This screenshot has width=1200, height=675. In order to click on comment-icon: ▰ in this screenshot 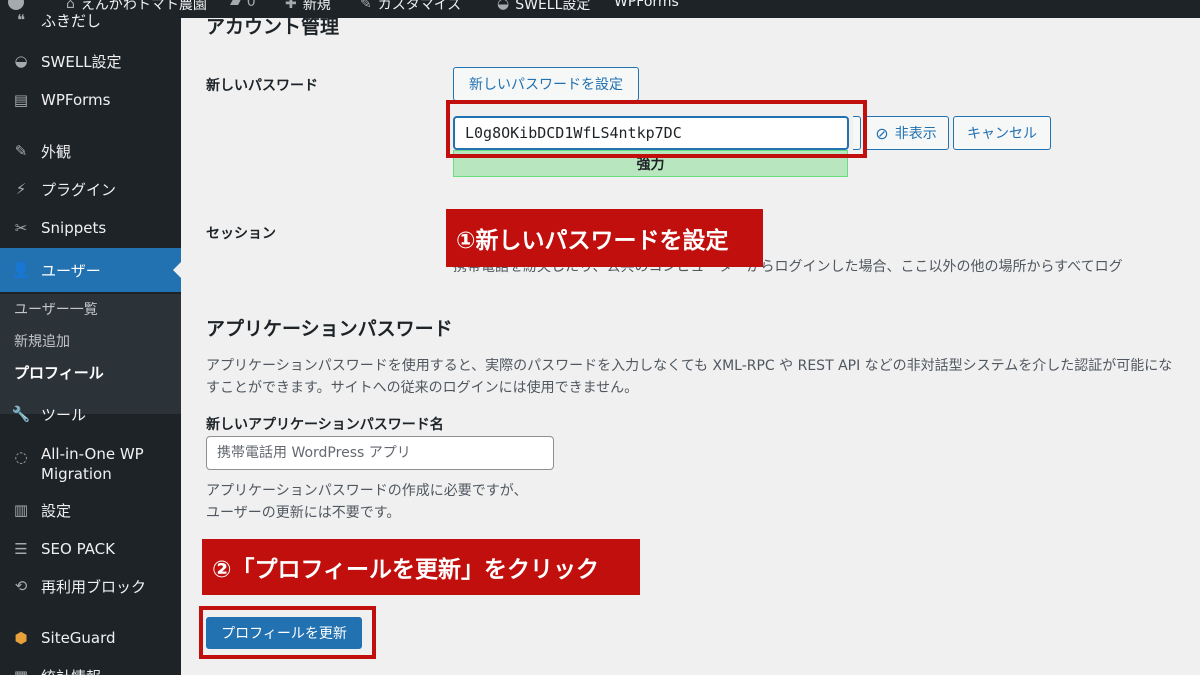, I will do `click(235, 5)`.